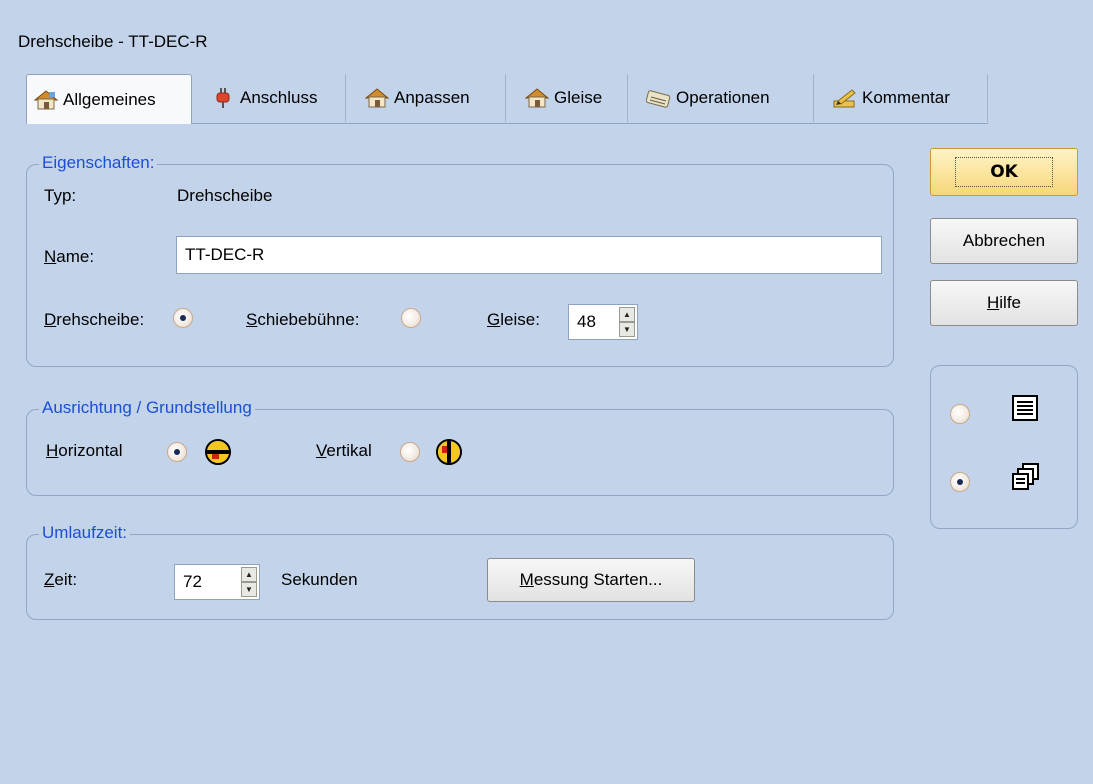  What do you see at coordinates (410, 452) in the screenshot?
I see `vertikal-radio` at bounding box center [410, 452].